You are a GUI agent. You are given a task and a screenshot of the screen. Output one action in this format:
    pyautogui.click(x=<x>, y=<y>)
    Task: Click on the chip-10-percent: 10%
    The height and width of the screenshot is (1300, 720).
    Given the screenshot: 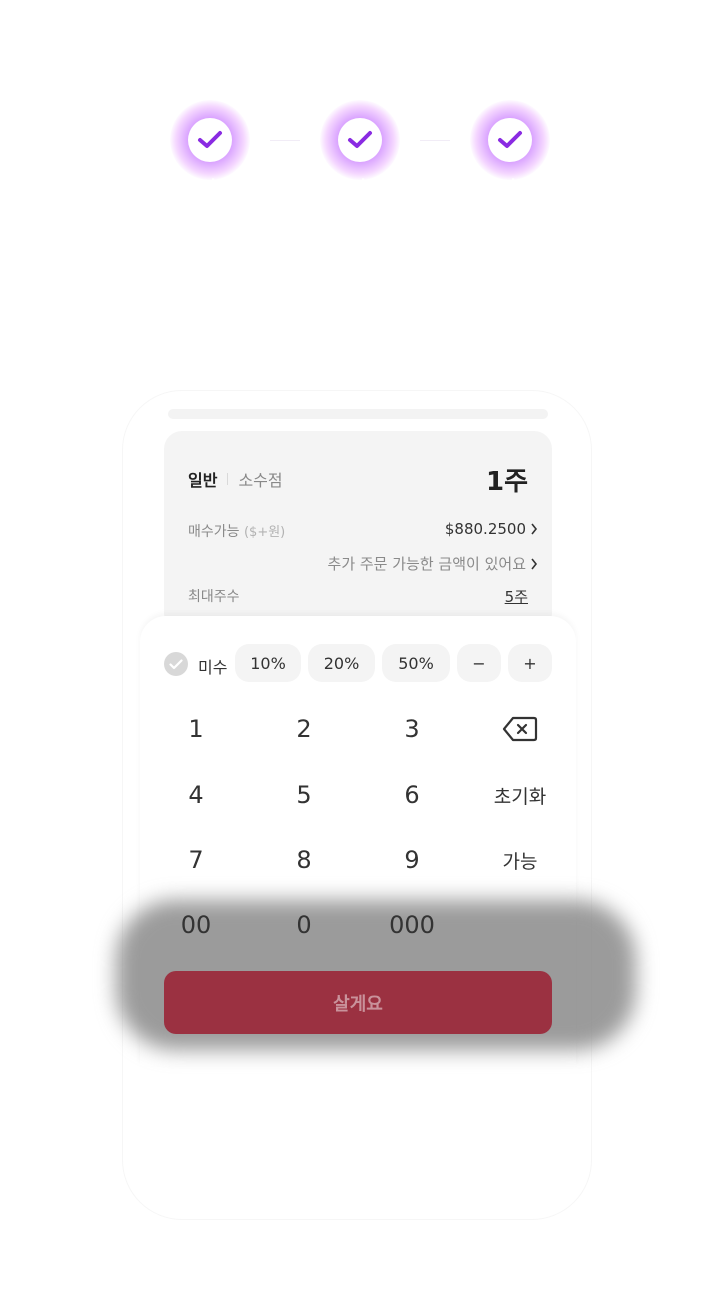 What is the action you would take?
    pyautogui.click(x=268, y=663)
    